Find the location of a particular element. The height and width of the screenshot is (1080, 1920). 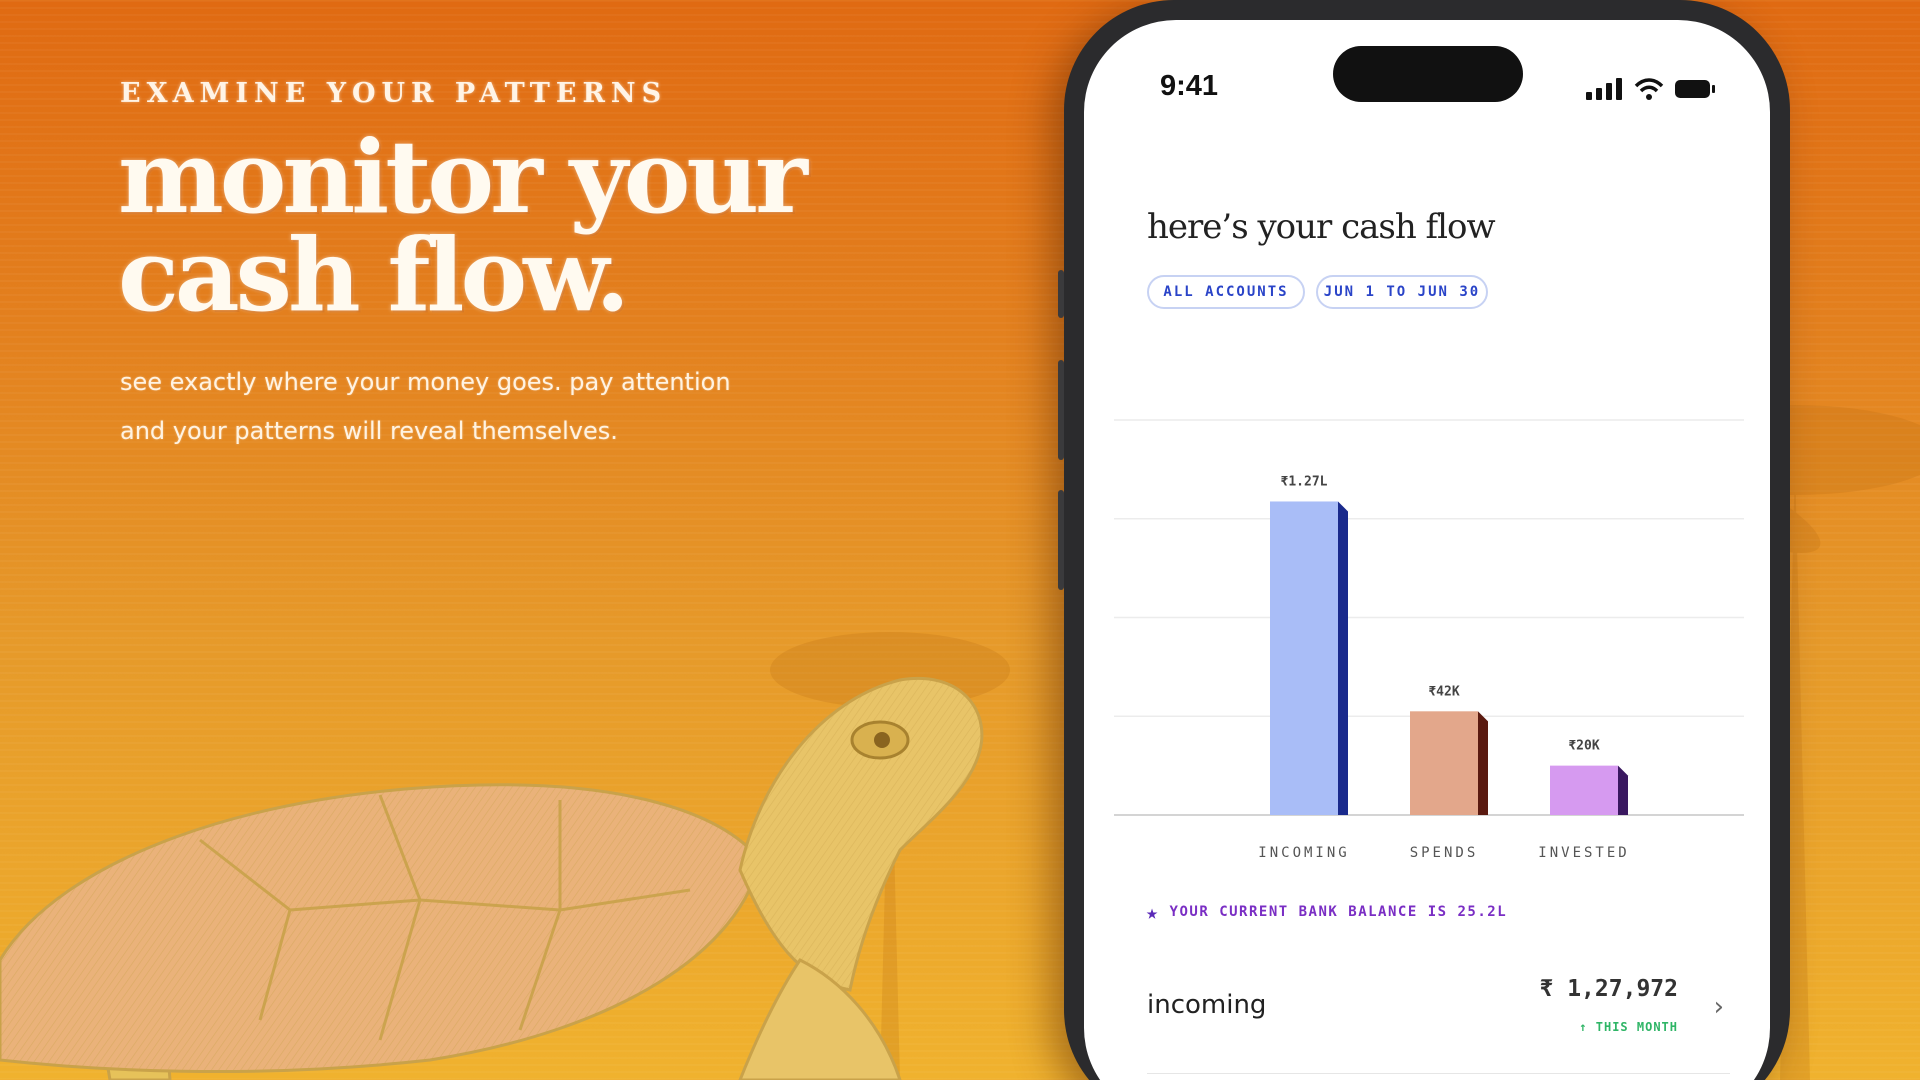

phone-volume-up is located at coordinates (1061, 410).